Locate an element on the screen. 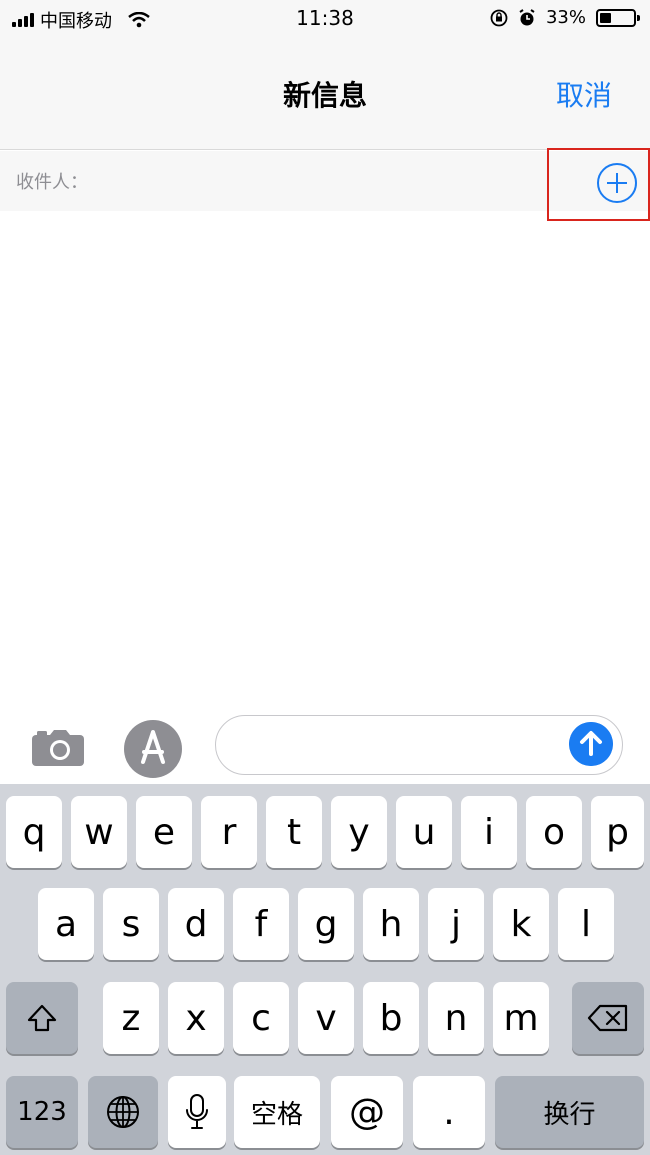  key-t: t is located at coordinates (294, 832).